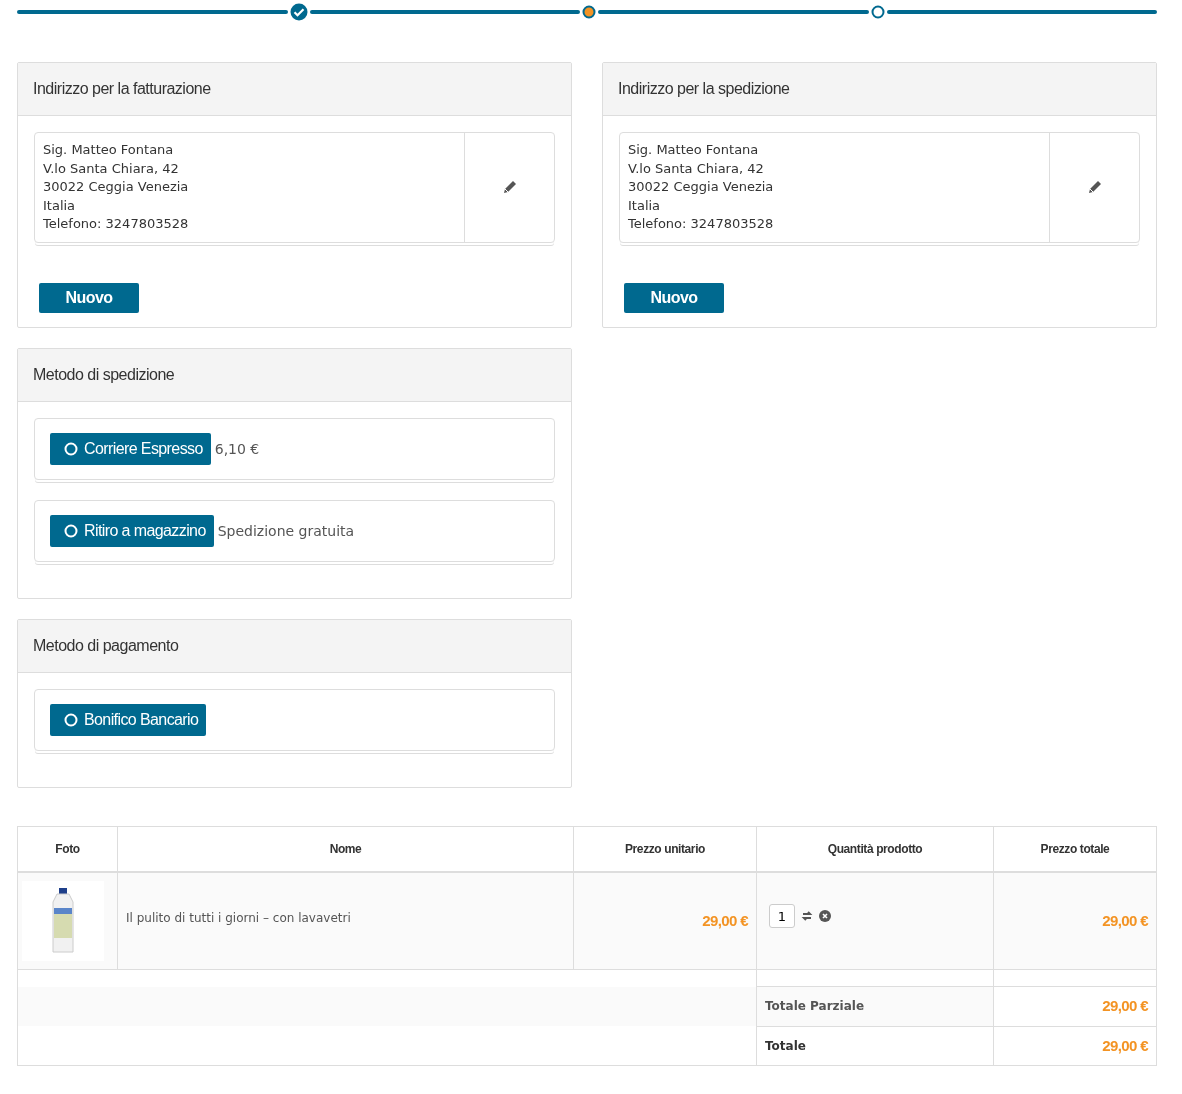 The image size is (1182, 1094). Describe the element at coordinates (294, 89) in the screenshot. I see `panel-title: Indirizzo per la fatturazione` at that location.